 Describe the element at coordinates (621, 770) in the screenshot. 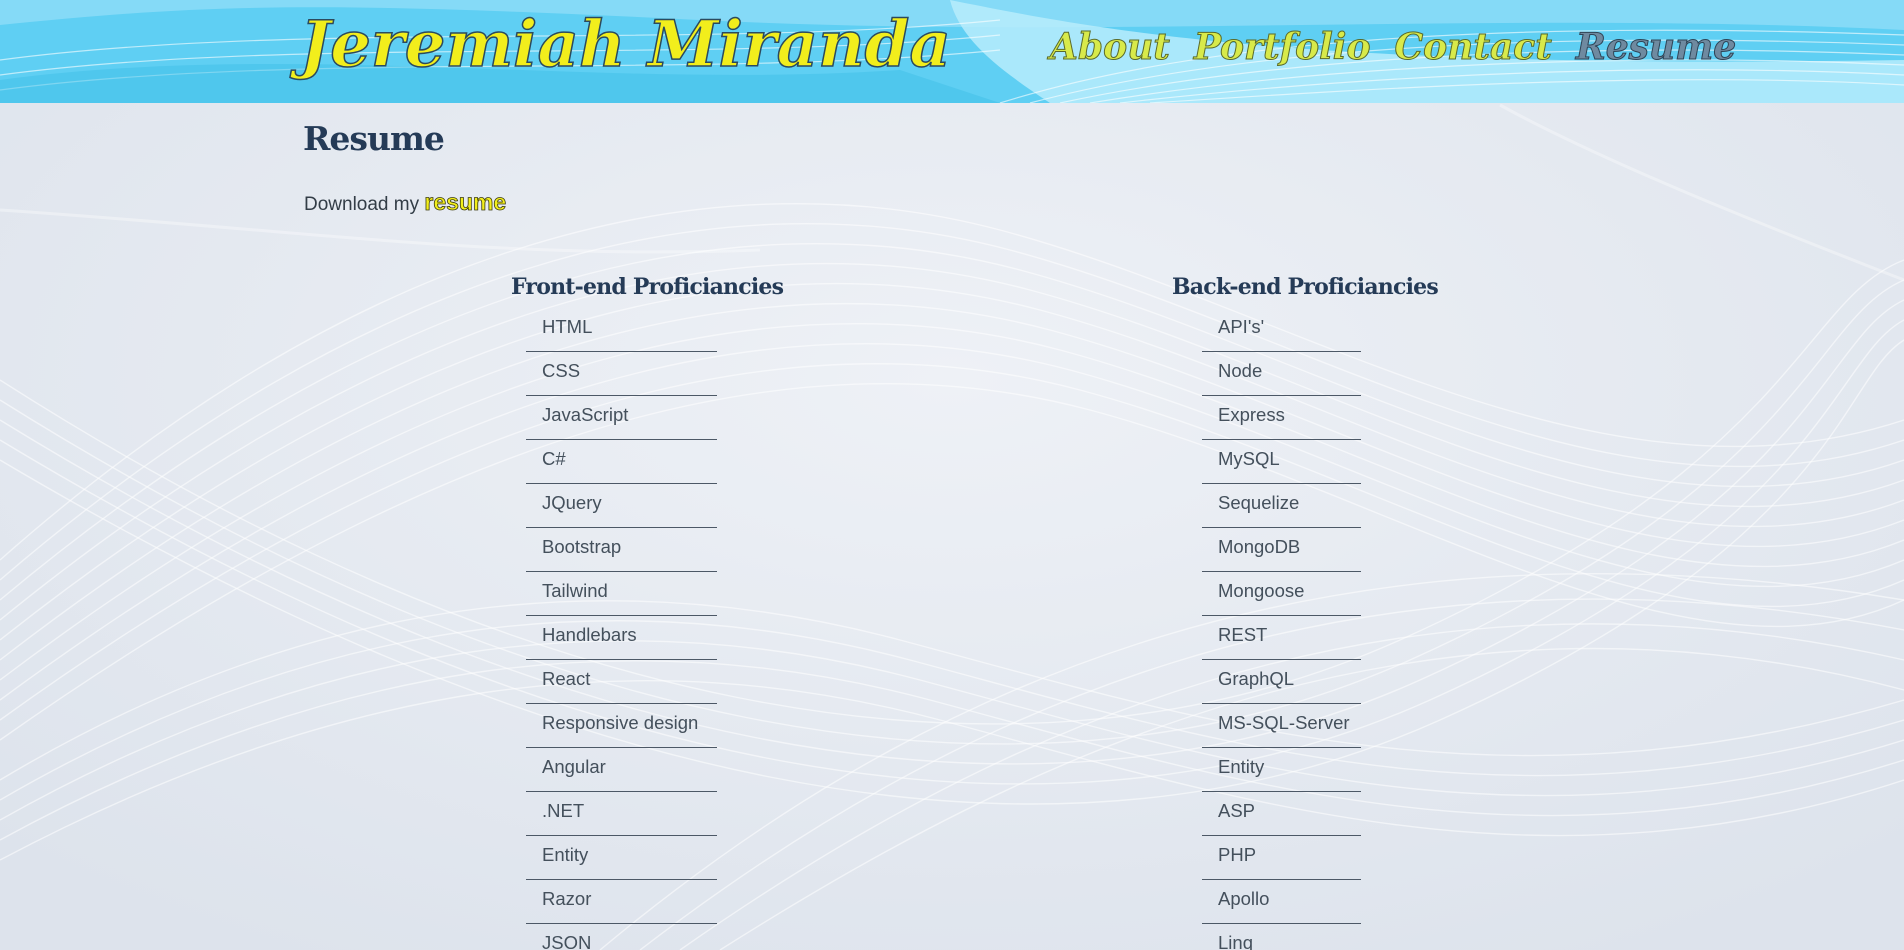

I see `list-item: Angular` at that location.